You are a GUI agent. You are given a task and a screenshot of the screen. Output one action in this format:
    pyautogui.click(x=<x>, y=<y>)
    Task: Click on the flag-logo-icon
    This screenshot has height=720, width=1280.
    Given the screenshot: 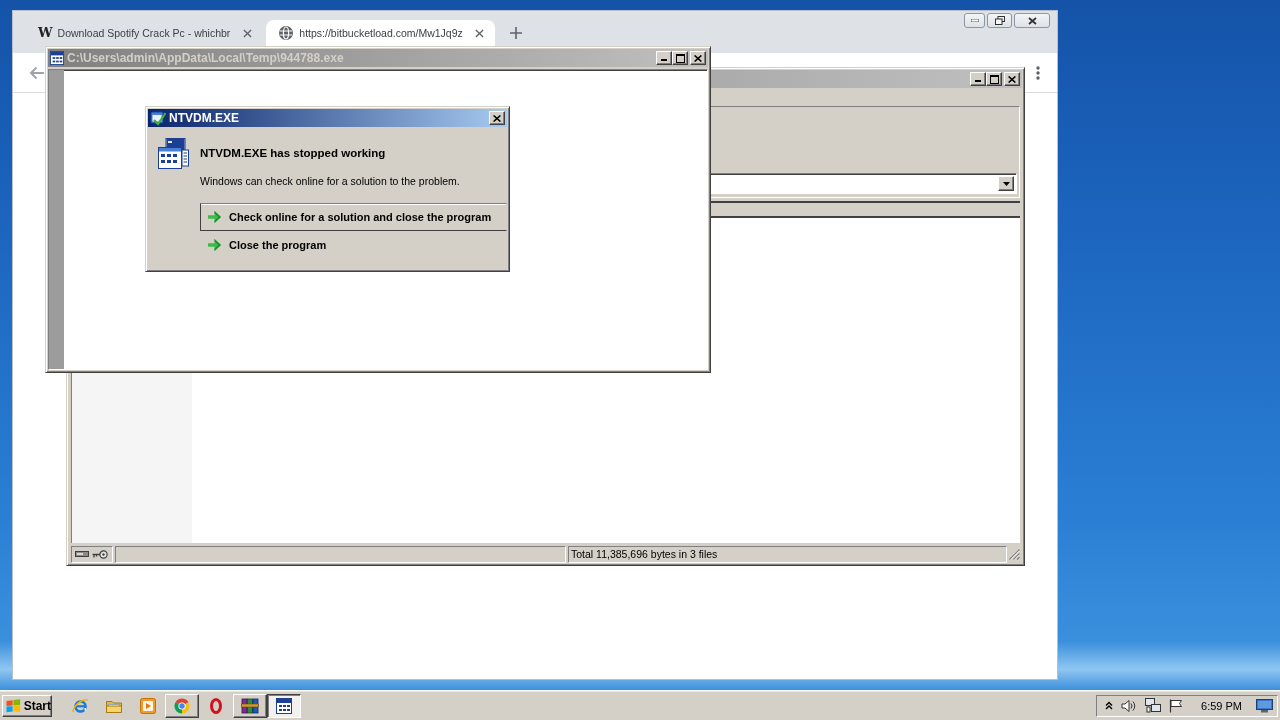 What is the action you would take?
    pyautogui.click(x=13, y=705)
    